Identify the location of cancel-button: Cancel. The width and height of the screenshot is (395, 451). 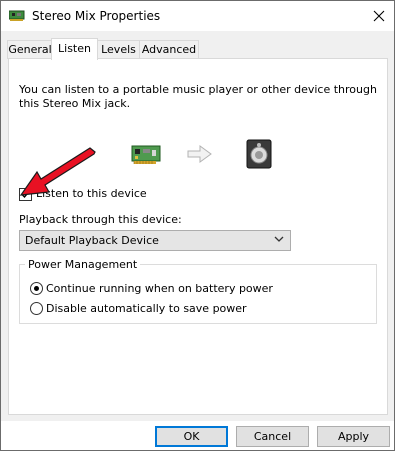
(272, 436).